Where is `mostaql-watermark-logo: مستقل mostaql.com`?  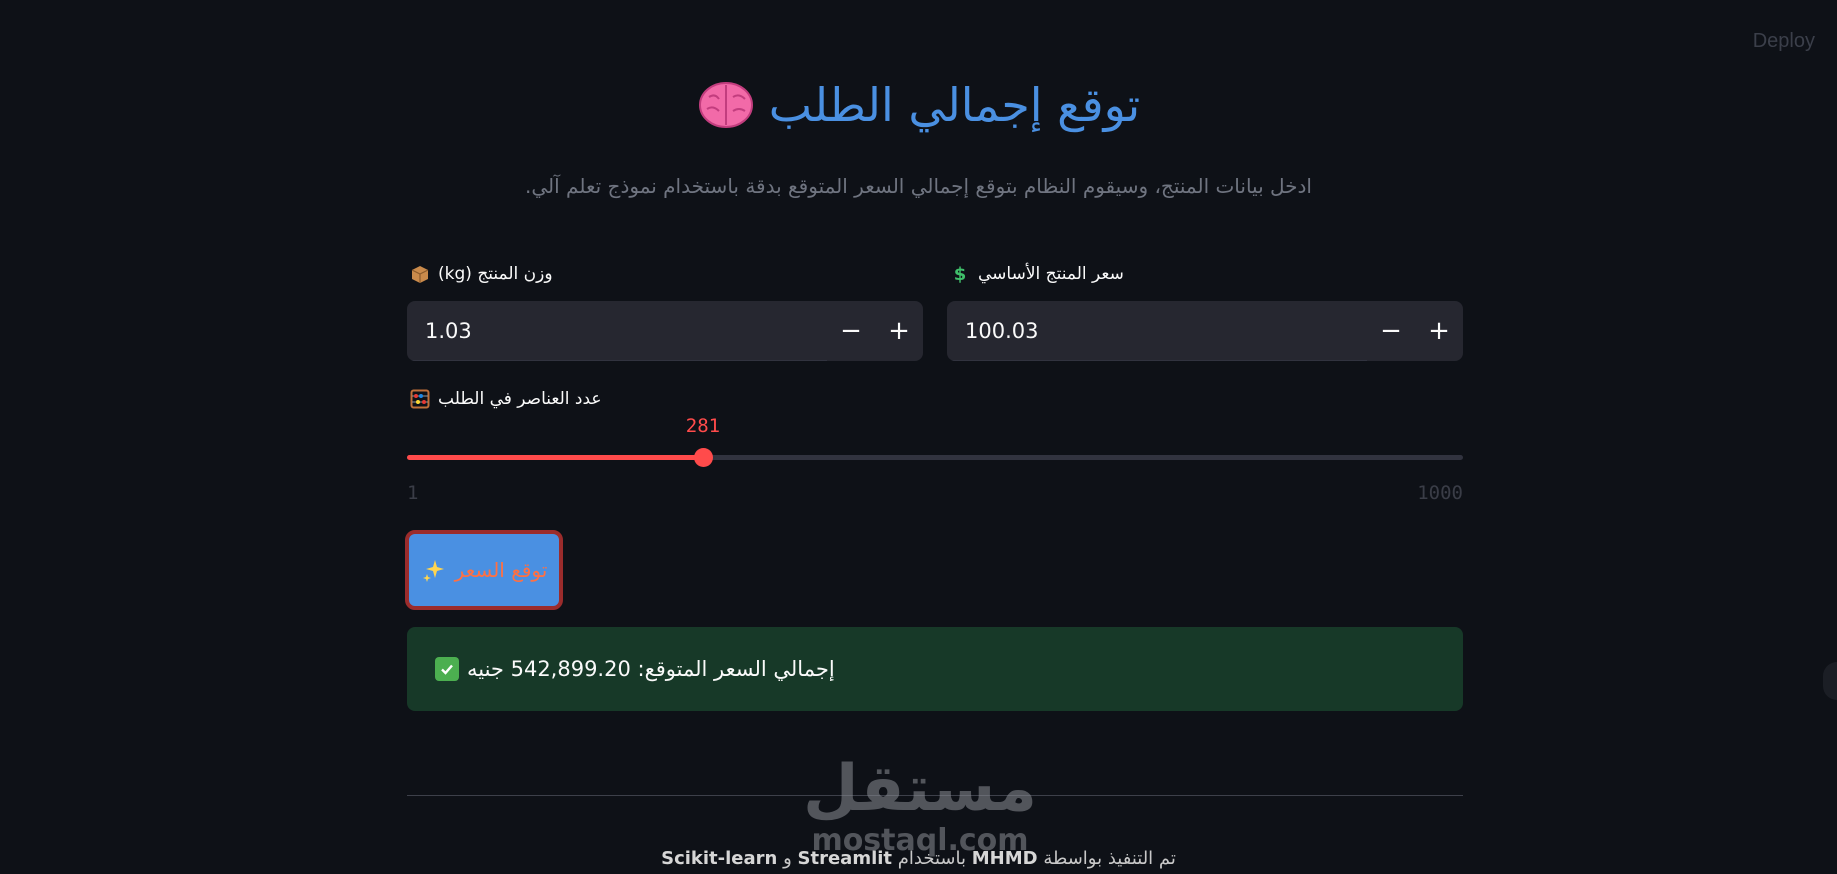 mostaql-watermark-logo: مستقل mostaql.com is located at coordinates (920, 805).